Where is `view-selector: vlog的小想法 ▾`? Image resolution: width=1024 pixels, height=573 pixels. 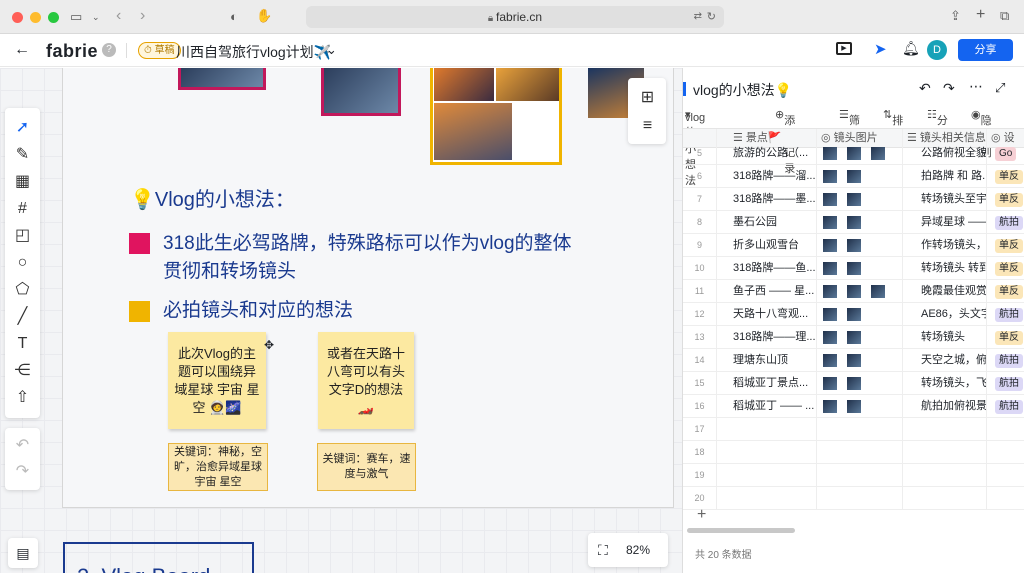 view-selector: vlog的小想法 ▾ is located at coordinates (695, 147).